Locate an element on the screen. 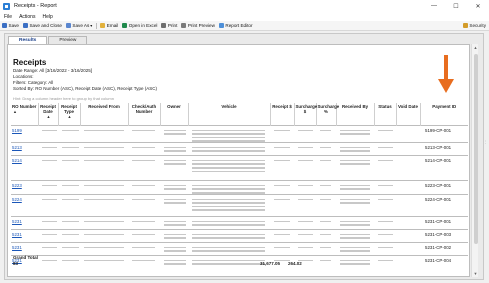 This screenshot has height=283, width=489. table-row: 5213 5213-CP-001 is located at coordinates (239, 148).